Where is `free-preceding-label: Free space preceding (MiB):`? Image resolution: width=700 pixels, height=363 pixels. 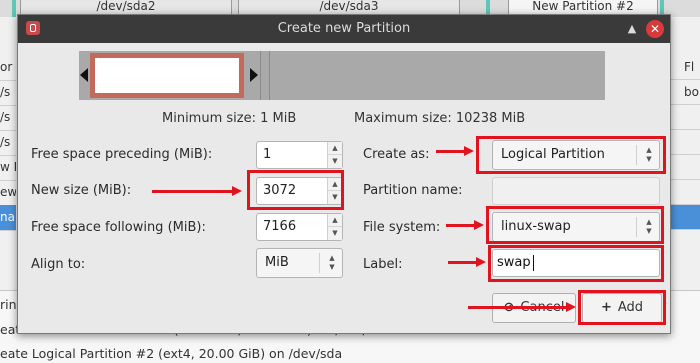
free-preceding-label: Free space preceding (MiB): is located at coordinates (122, 154).